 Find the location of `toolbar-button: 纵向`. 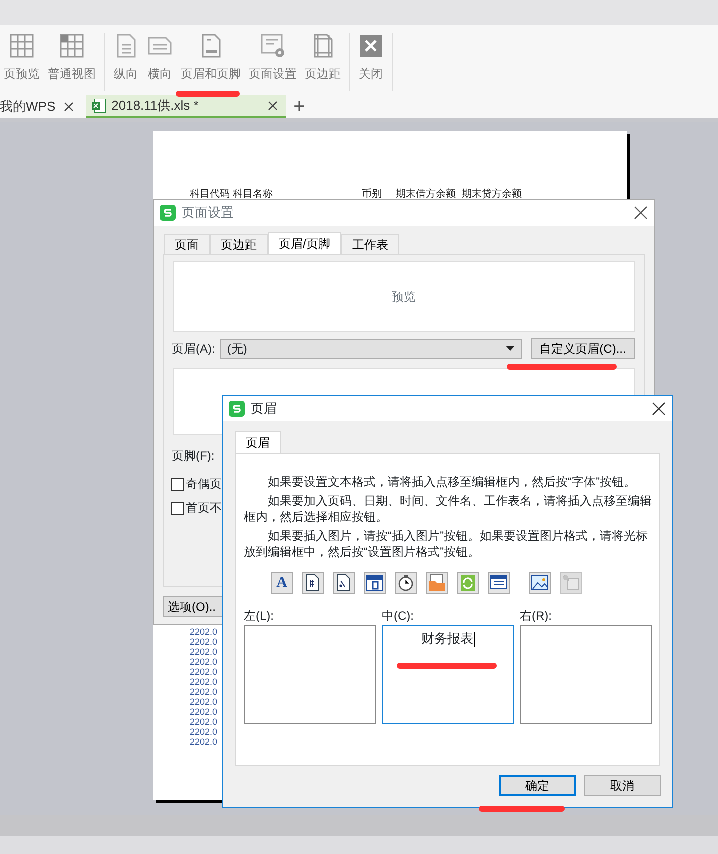

toolbar-button: 纵向 is located at coordinates (126, 62).